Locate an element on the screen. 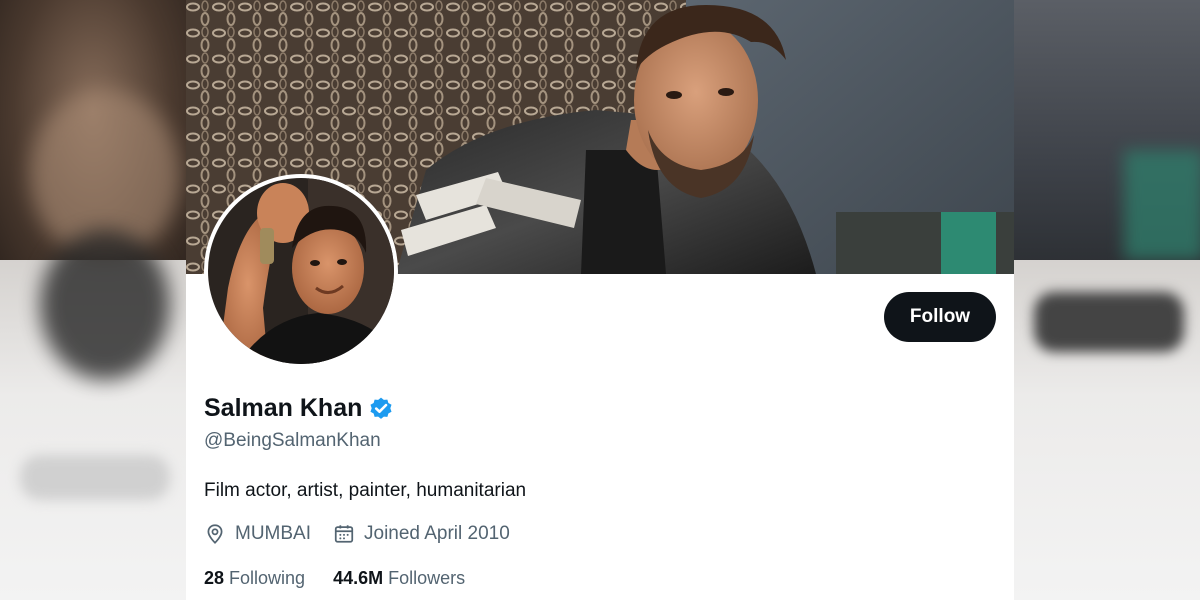  followers-link: 44.6M Followers is located at coordinates (399, 578).